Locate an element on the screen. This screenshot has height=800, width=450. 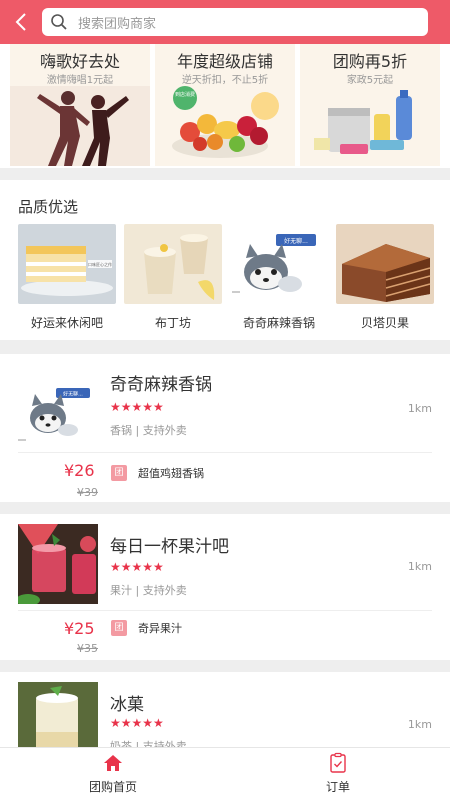
quality-item: 贝塔贝果 is located at coordinates (385, 277).